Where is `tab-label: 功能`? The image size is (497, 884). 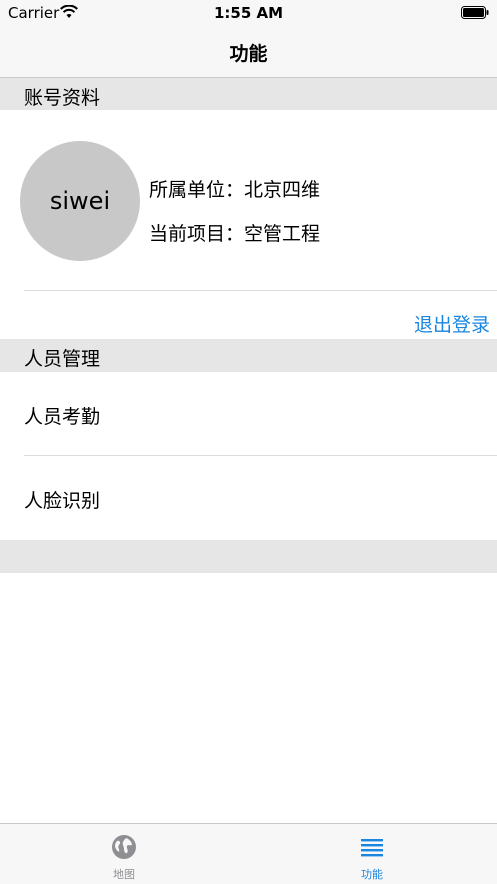 tab-label: 功能 is located at coordinates (372, 874).